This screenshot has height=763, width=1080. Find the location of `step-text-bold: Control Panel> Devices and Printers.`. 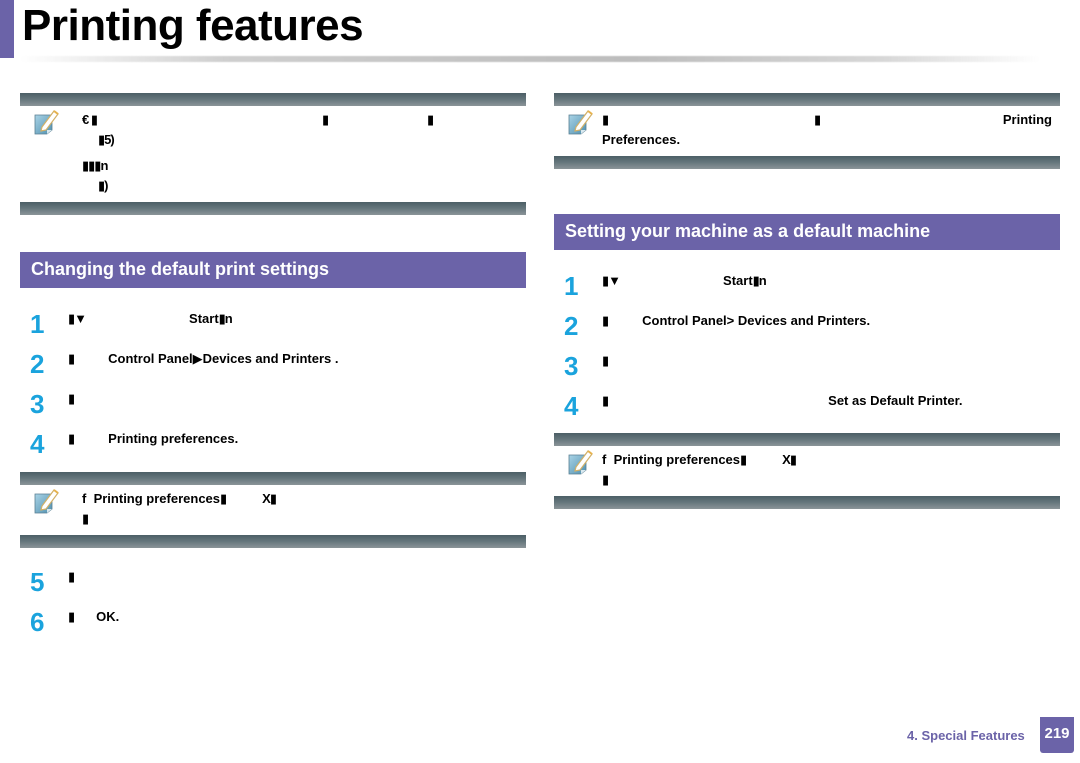

step-text-bold: Control Panel> Devices and Printers. is located at coordinates (756, 320).